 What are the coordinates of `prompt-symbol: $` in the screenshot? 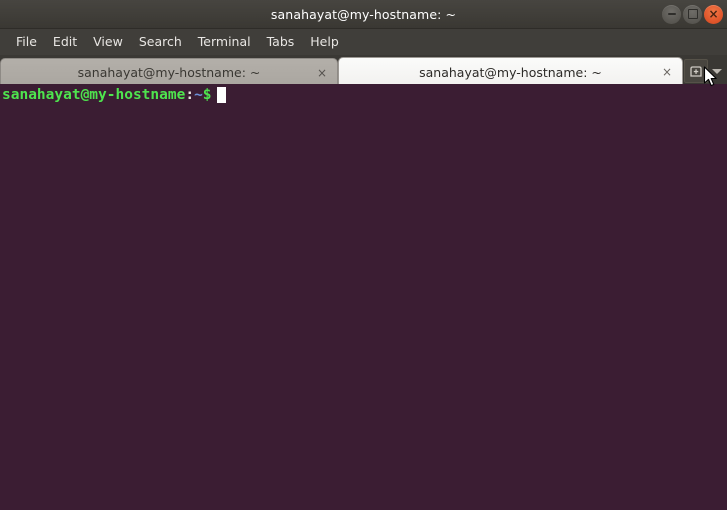 It's located at (207, 95).